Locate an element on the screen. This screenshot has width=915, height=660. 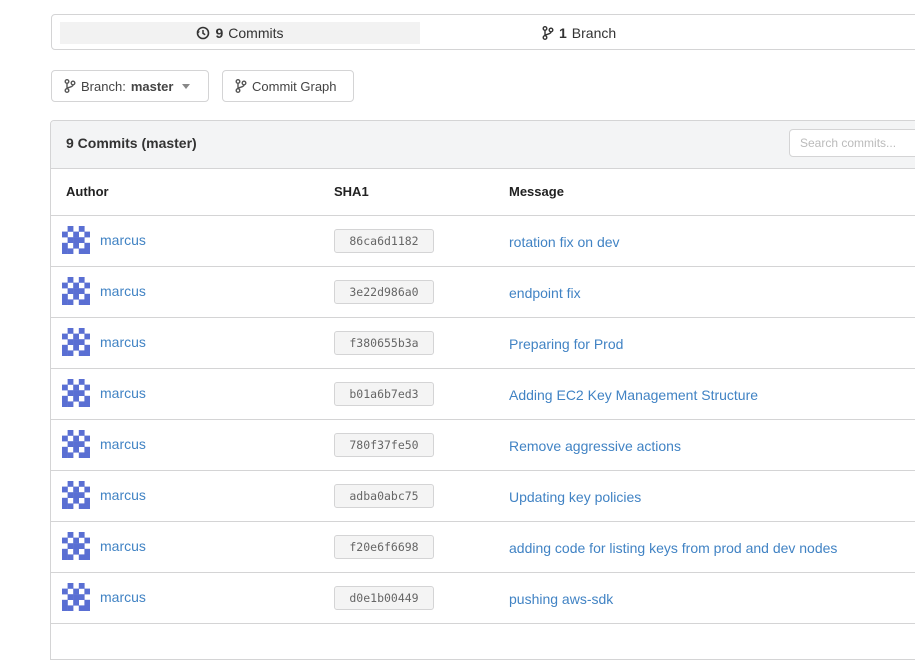
history-icon is located at coordinates (203, 33).